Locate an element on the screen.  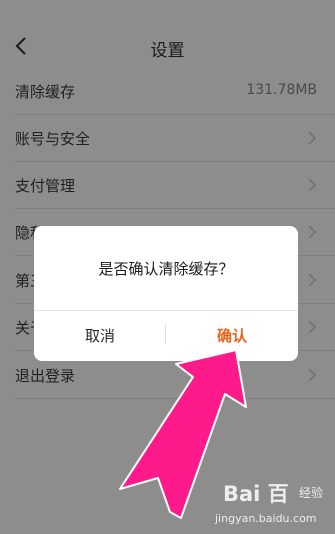
baidu-jingyan-watermark: Bai 百 经验 jingyan.baidu.com is located at coordinates (272, 504).